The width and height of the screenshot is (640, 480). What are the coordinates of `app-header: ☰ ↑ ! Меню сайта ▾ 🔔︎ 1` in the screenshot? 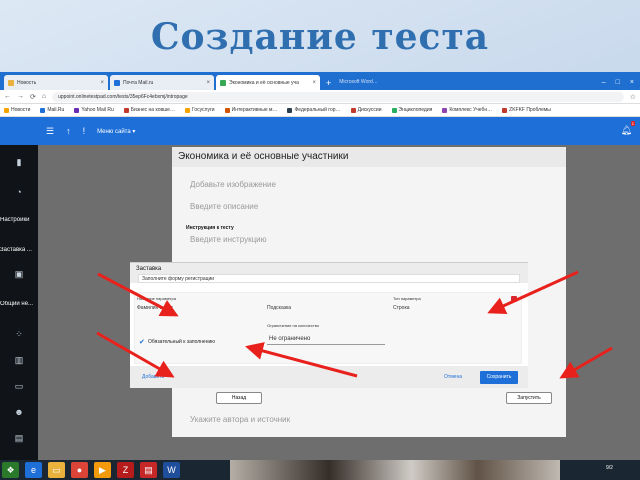 It's located at (320, 131).